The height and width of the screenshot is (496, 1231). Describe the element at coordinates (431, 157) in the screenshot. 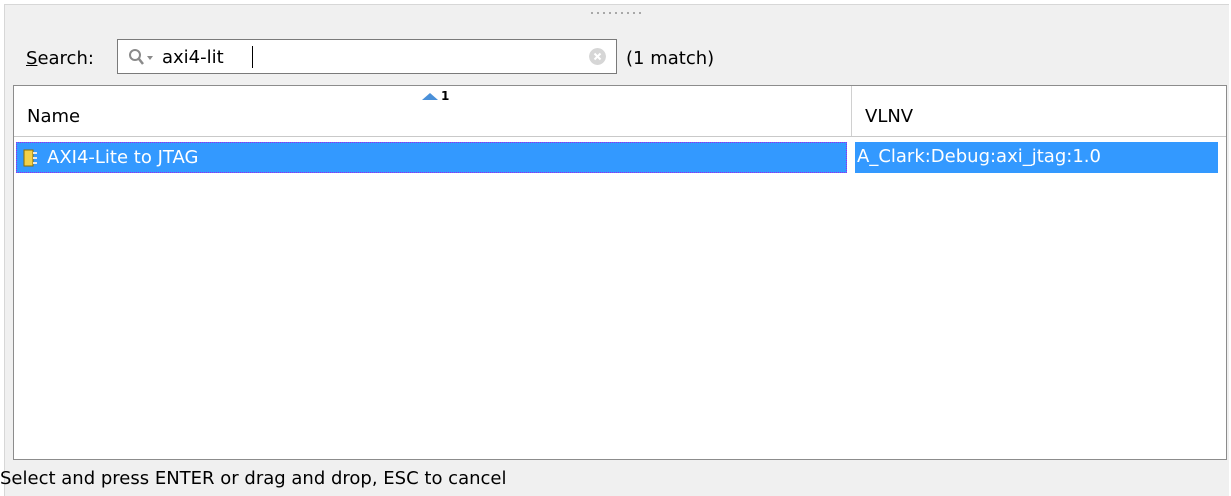

I see `cell-name: AXI4-Lite to JTAG` at that location.